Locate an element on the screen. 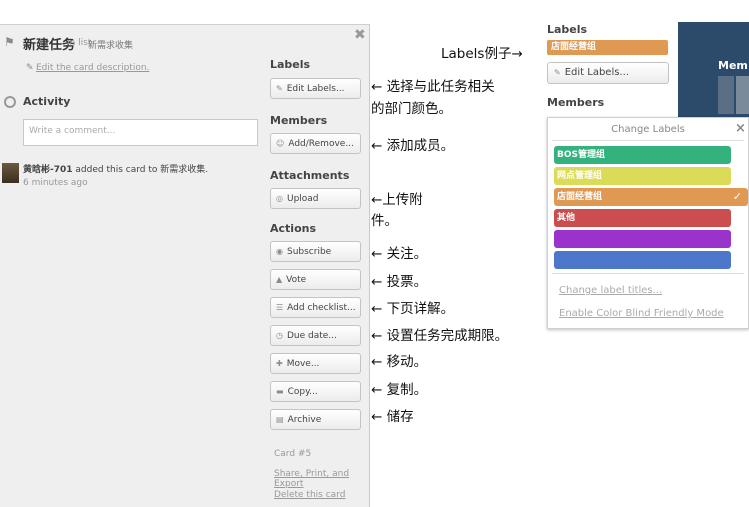  archive-label: Archive is located at coordinates (304, 420).